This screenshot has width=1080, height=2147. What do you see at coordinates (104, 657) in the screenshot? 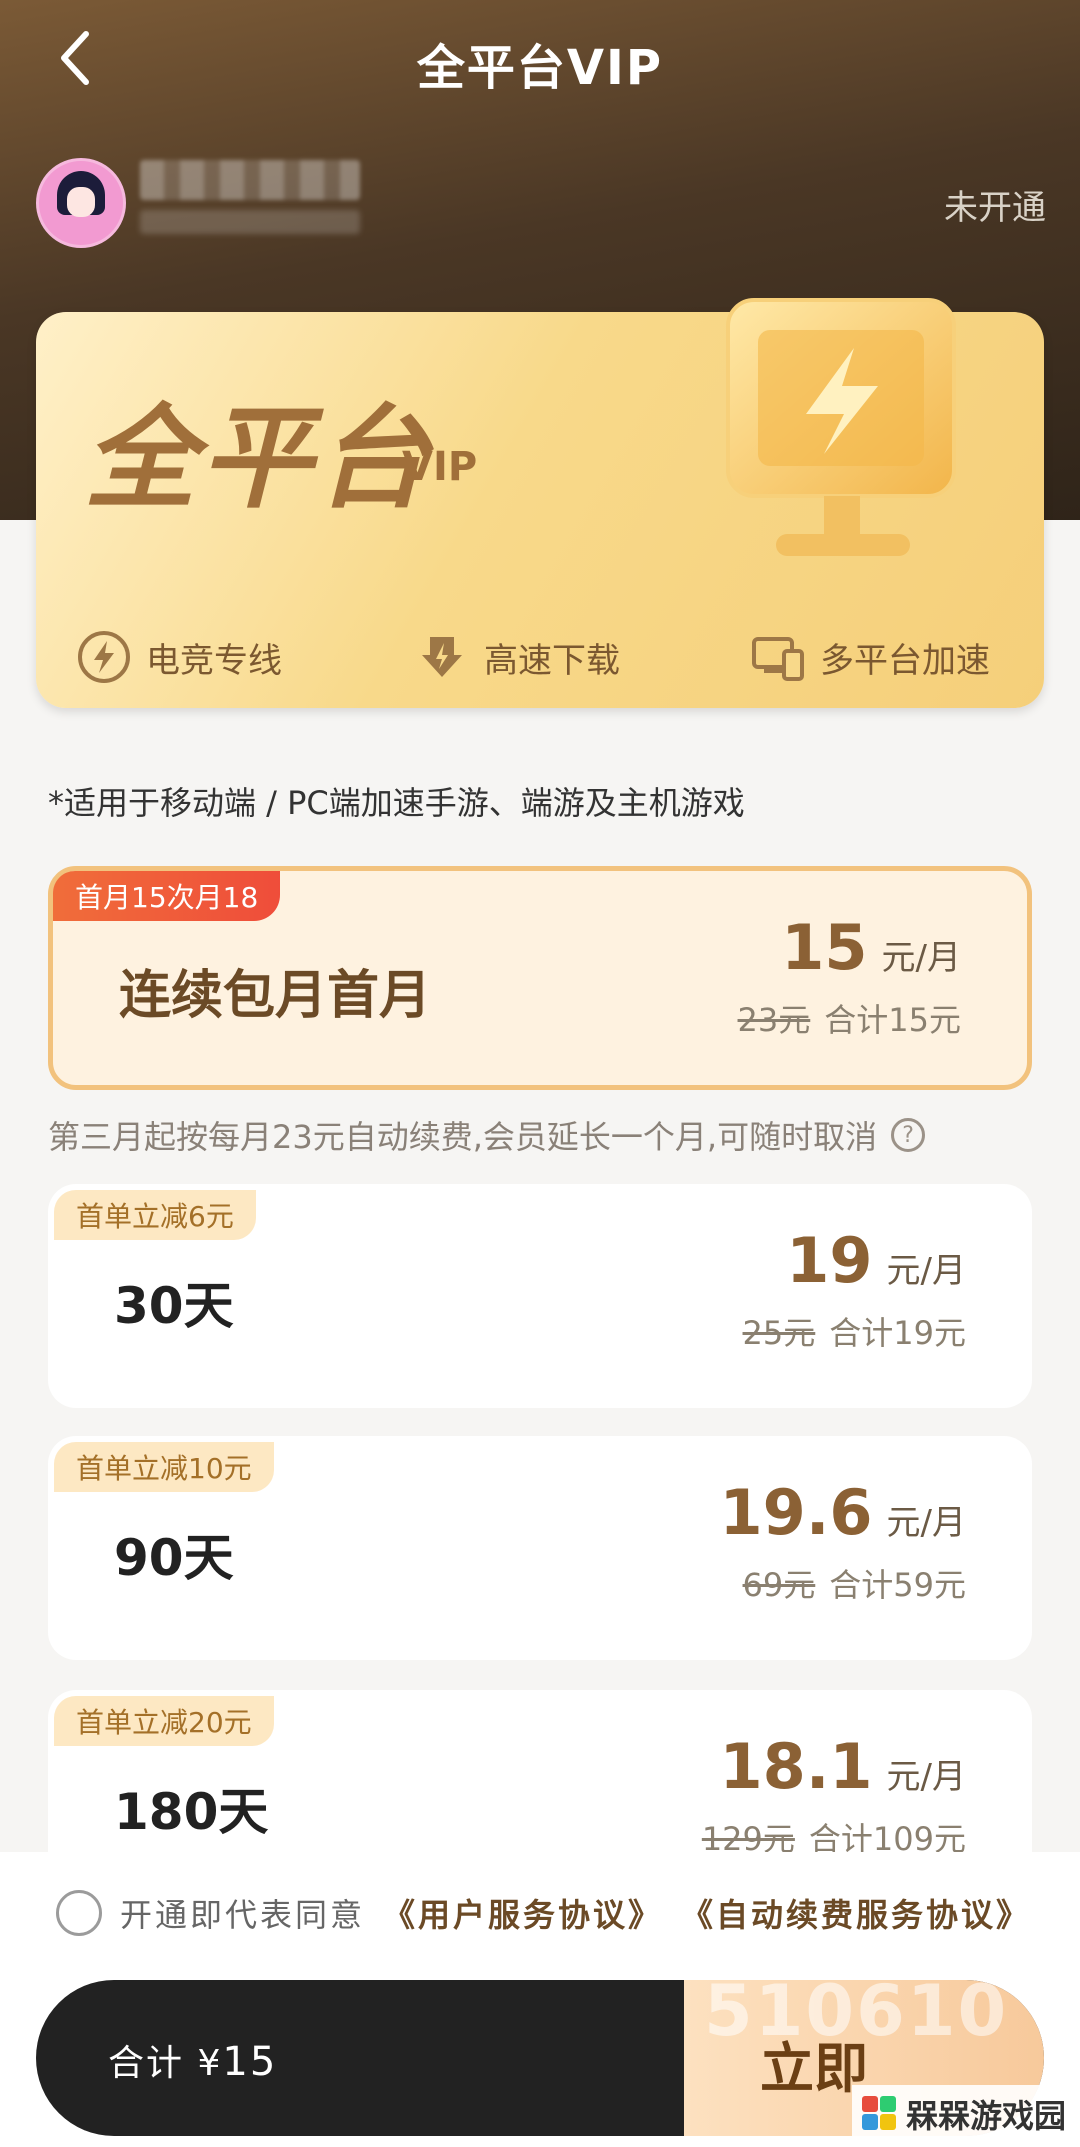
I see `lightning-icon` at bounding box center [104, 657].